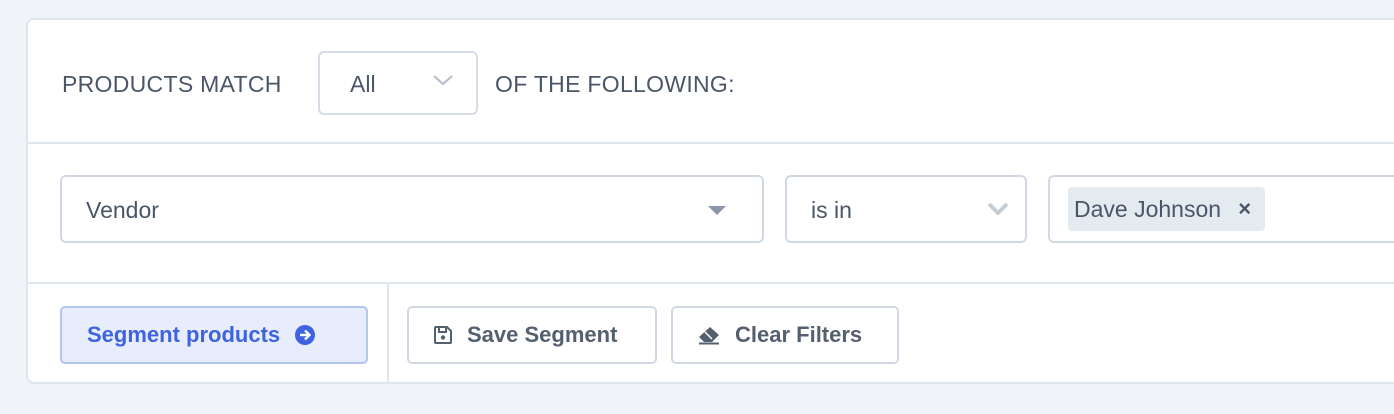 The image size is (1394, 414). Describe the element at coordinates (615, 84) in the screenshot. I see `match-suffix-label: OF THE FOLLOWING:` at that location.